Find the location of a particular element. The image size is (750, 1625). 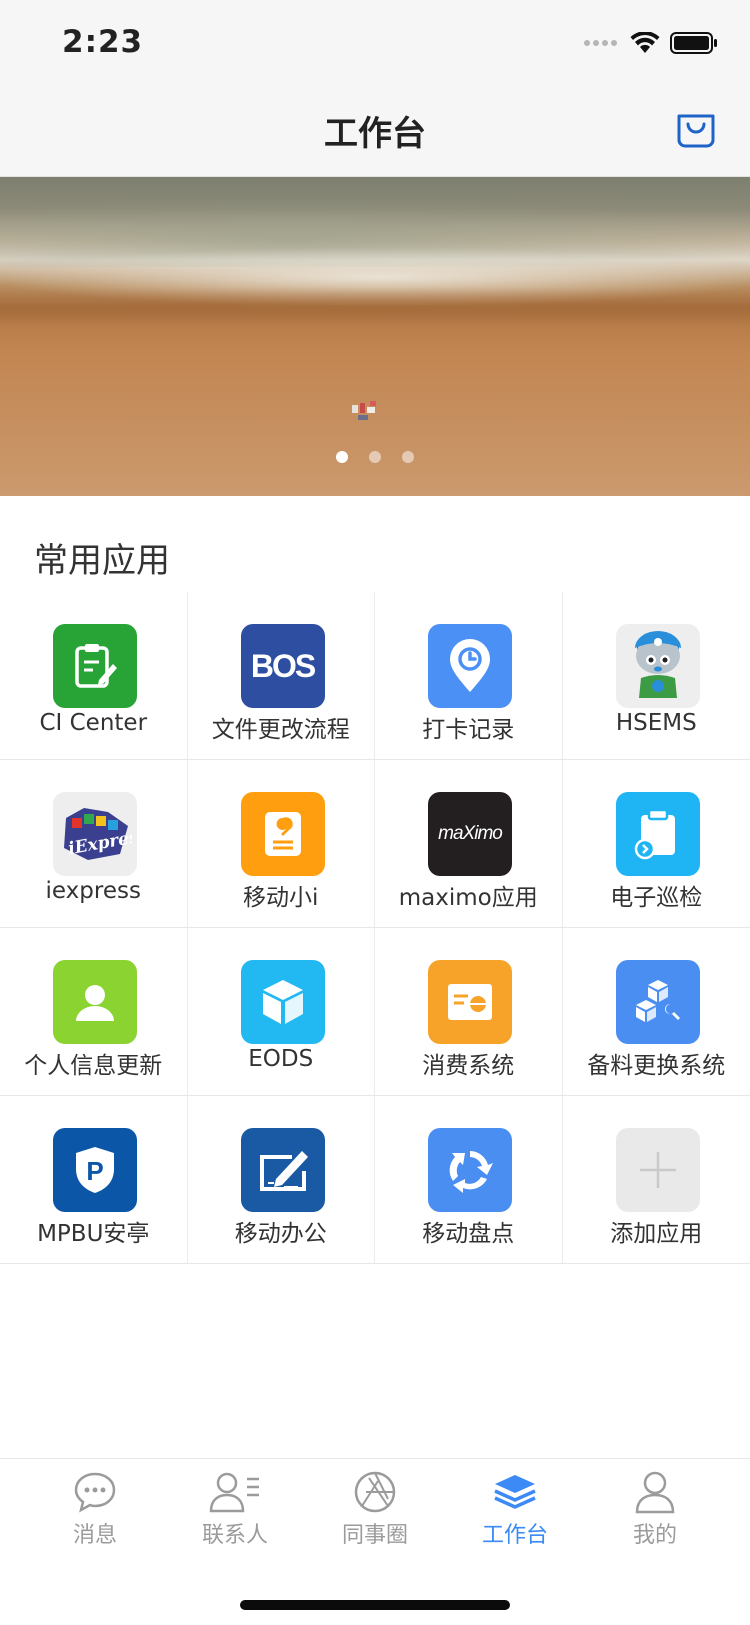

status-time: 2:23 is located at coordinates (102, 42).